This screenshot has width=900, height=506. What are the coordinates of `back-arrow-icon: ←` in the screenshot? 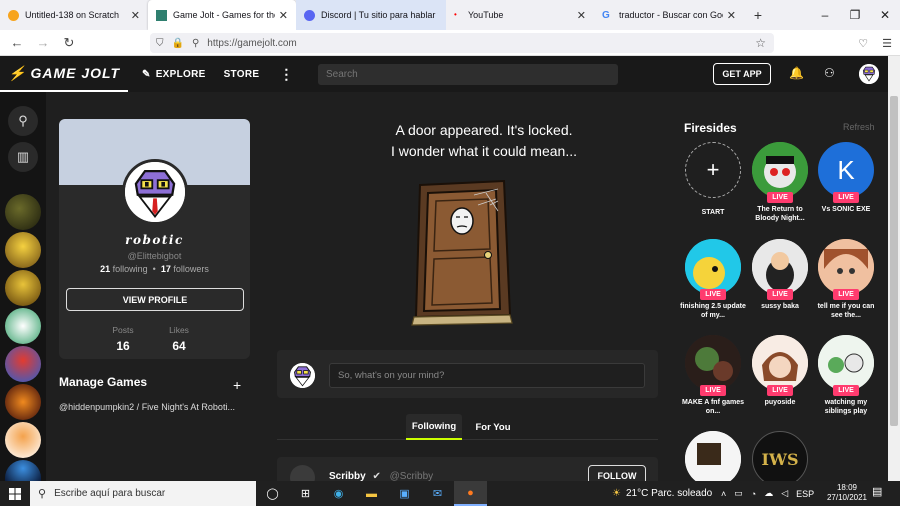 It's located at (17, 42).